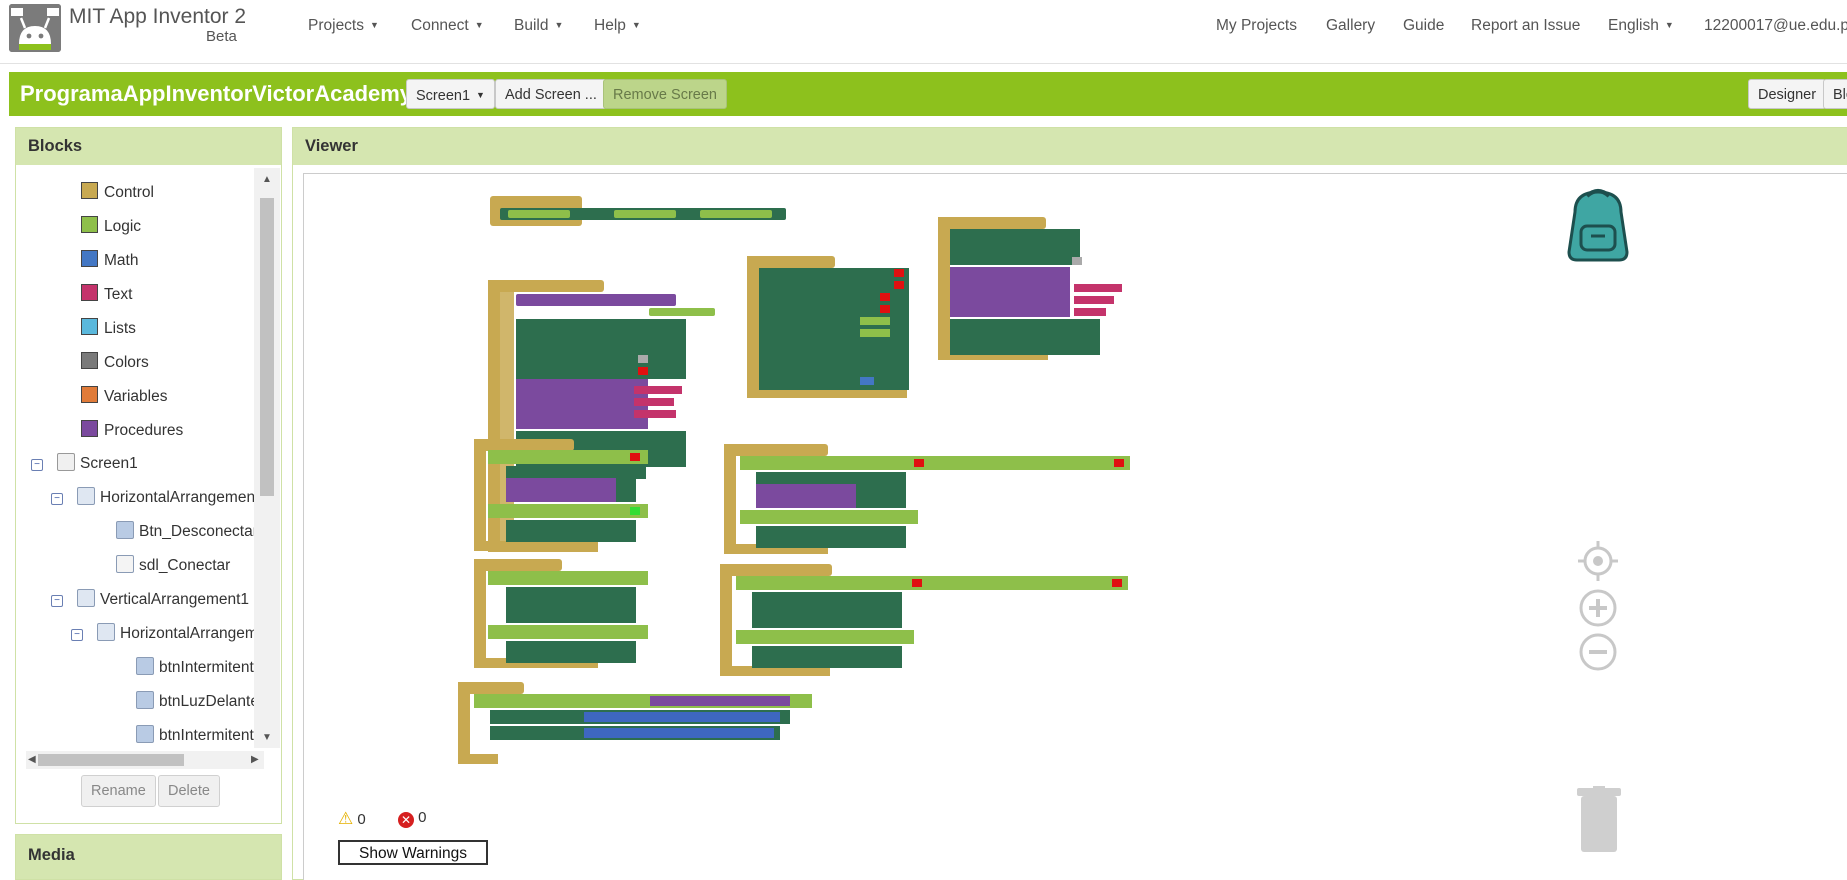 This screenshot has height=880, width=1847. Describe the element at coordinates (255, 759) in the screenshot. I see `scroll-right-icon: ▶` at that location.